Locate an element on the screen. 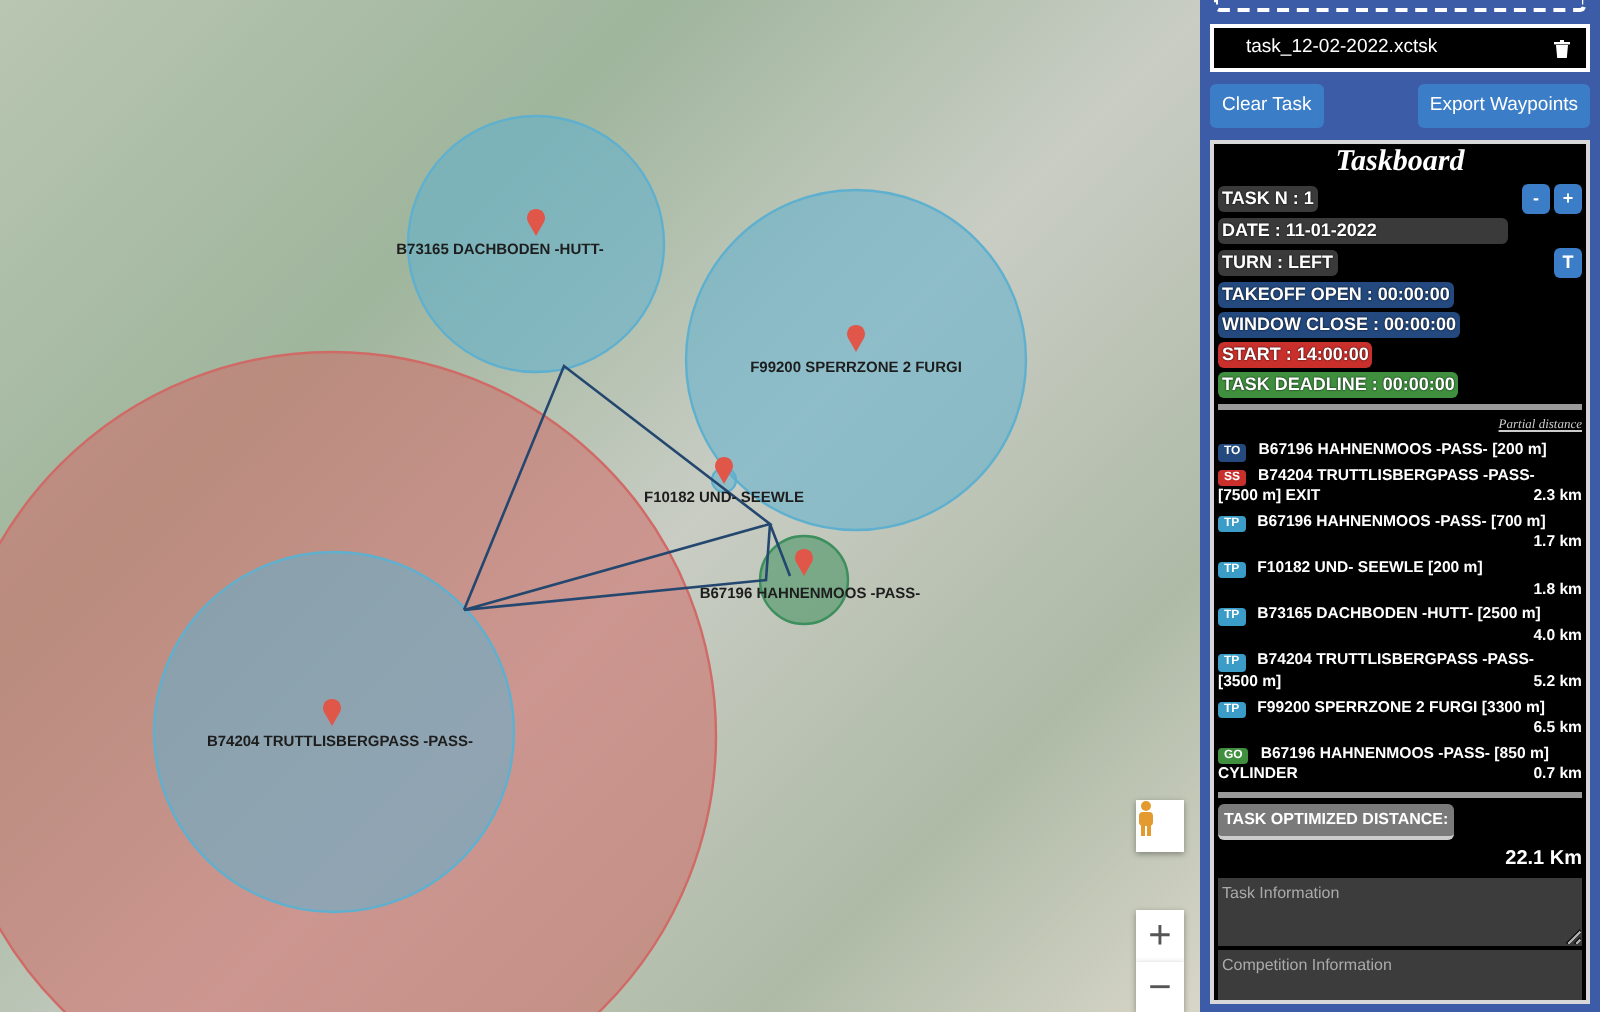 The height and width of the screenshot is (1012, 1600). distance-label: TASK OPTIMIZED DISTANCE: is located at coordinates (1336, 821).